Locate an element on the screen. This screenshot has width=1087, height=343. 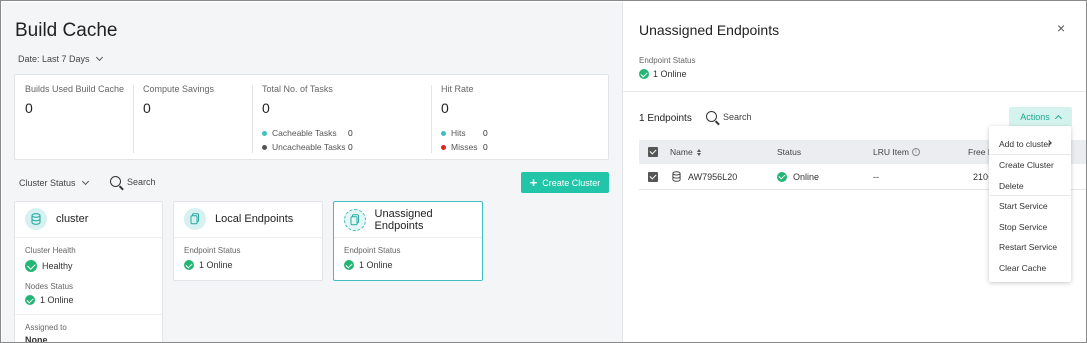
uncacheable-value: 0 is located at coordinates (350, 147).